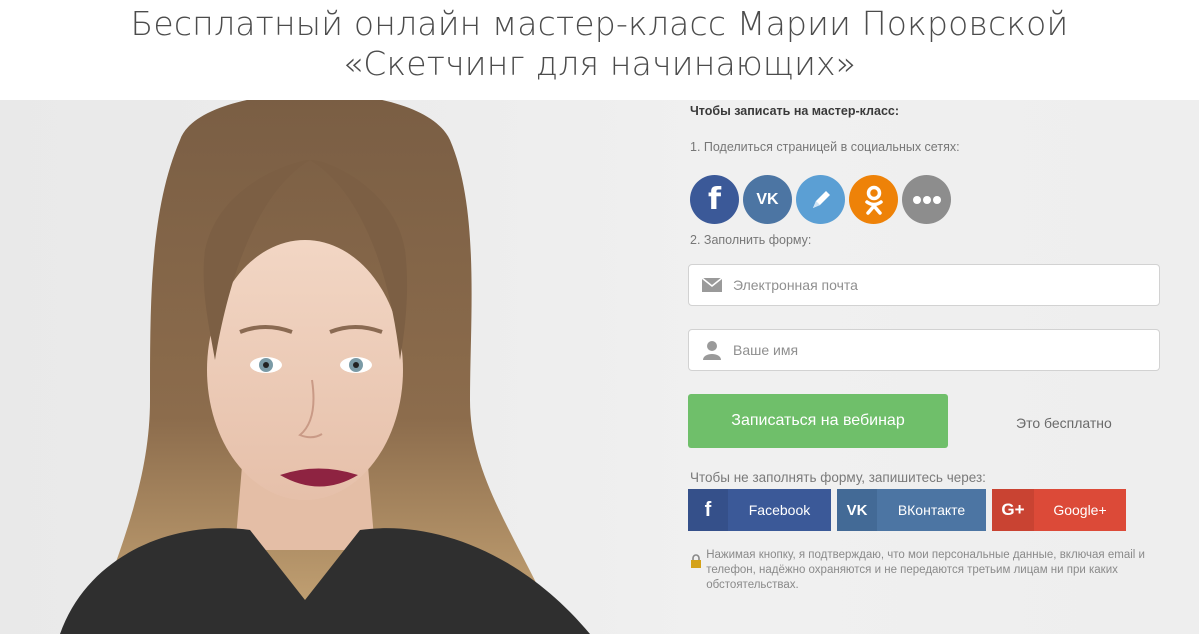  Describe the element at coordinates (697, 570) in the screenshot. I see `lock-icon` at that location.